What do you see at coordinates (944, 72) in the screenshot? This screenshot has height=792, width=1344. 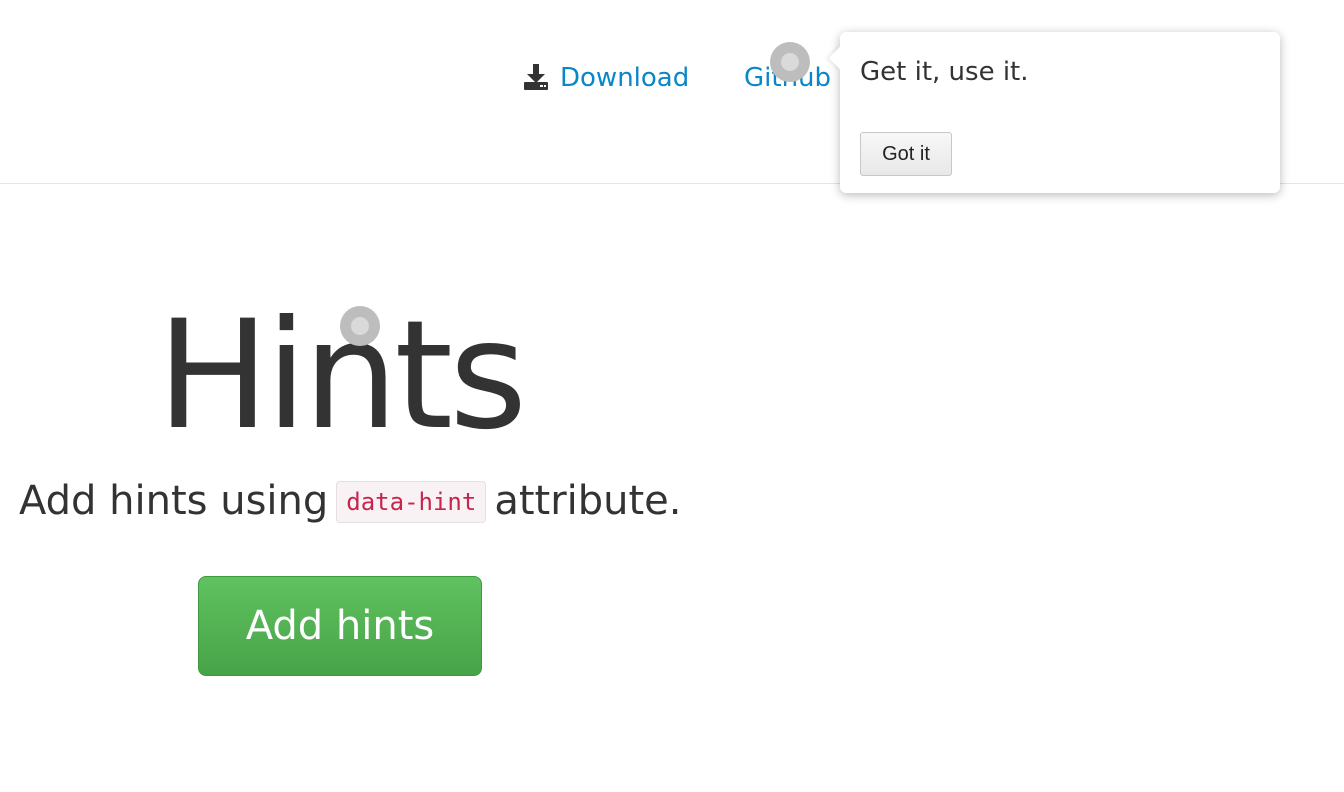 I see `popover-text: Get it, use it.` at bounding box center [944, 72].